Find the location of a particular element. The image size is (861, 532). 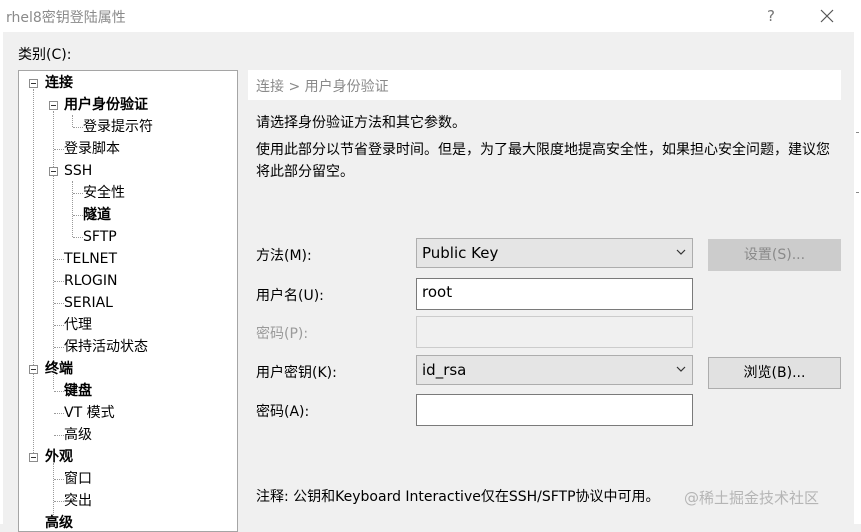

tree-item-user-auth: 用户身份验证 is located at coordinates (106, 105).